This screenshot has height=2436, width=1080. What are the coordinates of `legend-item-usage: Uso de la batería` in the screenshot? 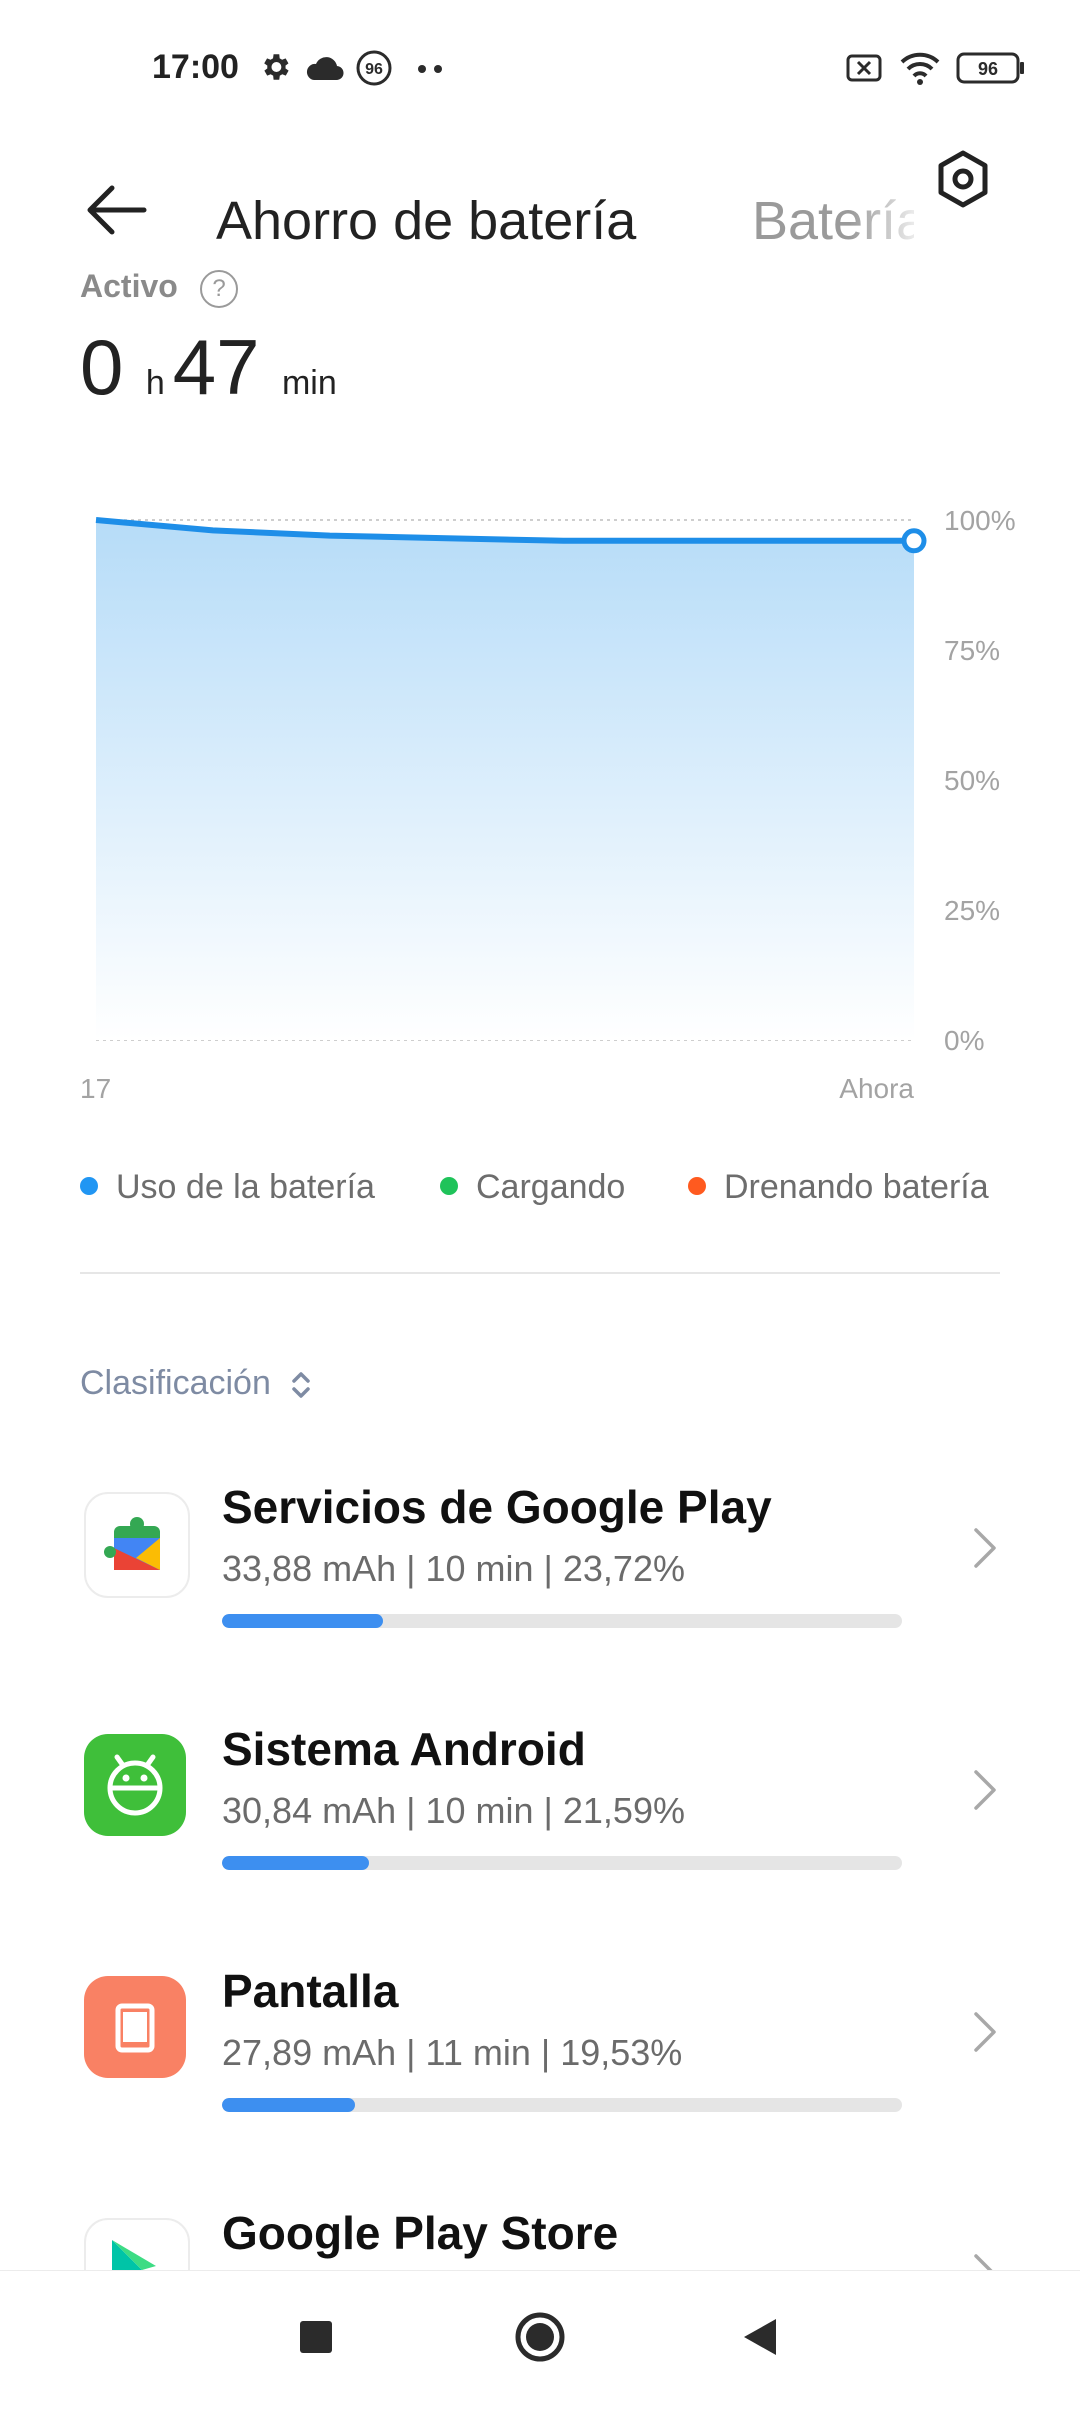 It's located at (227, 1187).